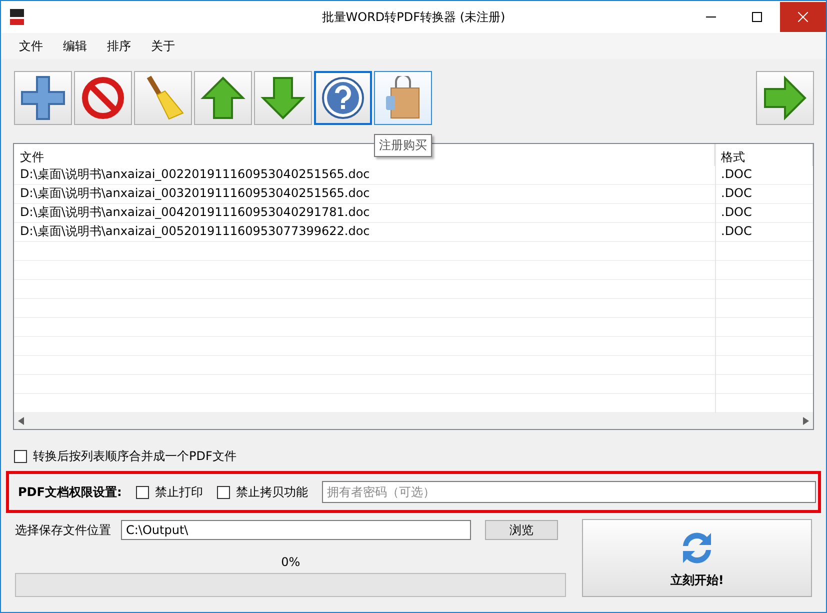 The height and width of the screenshot is (613, 827). I want to click on prohibited-icon, so click(103, 98).